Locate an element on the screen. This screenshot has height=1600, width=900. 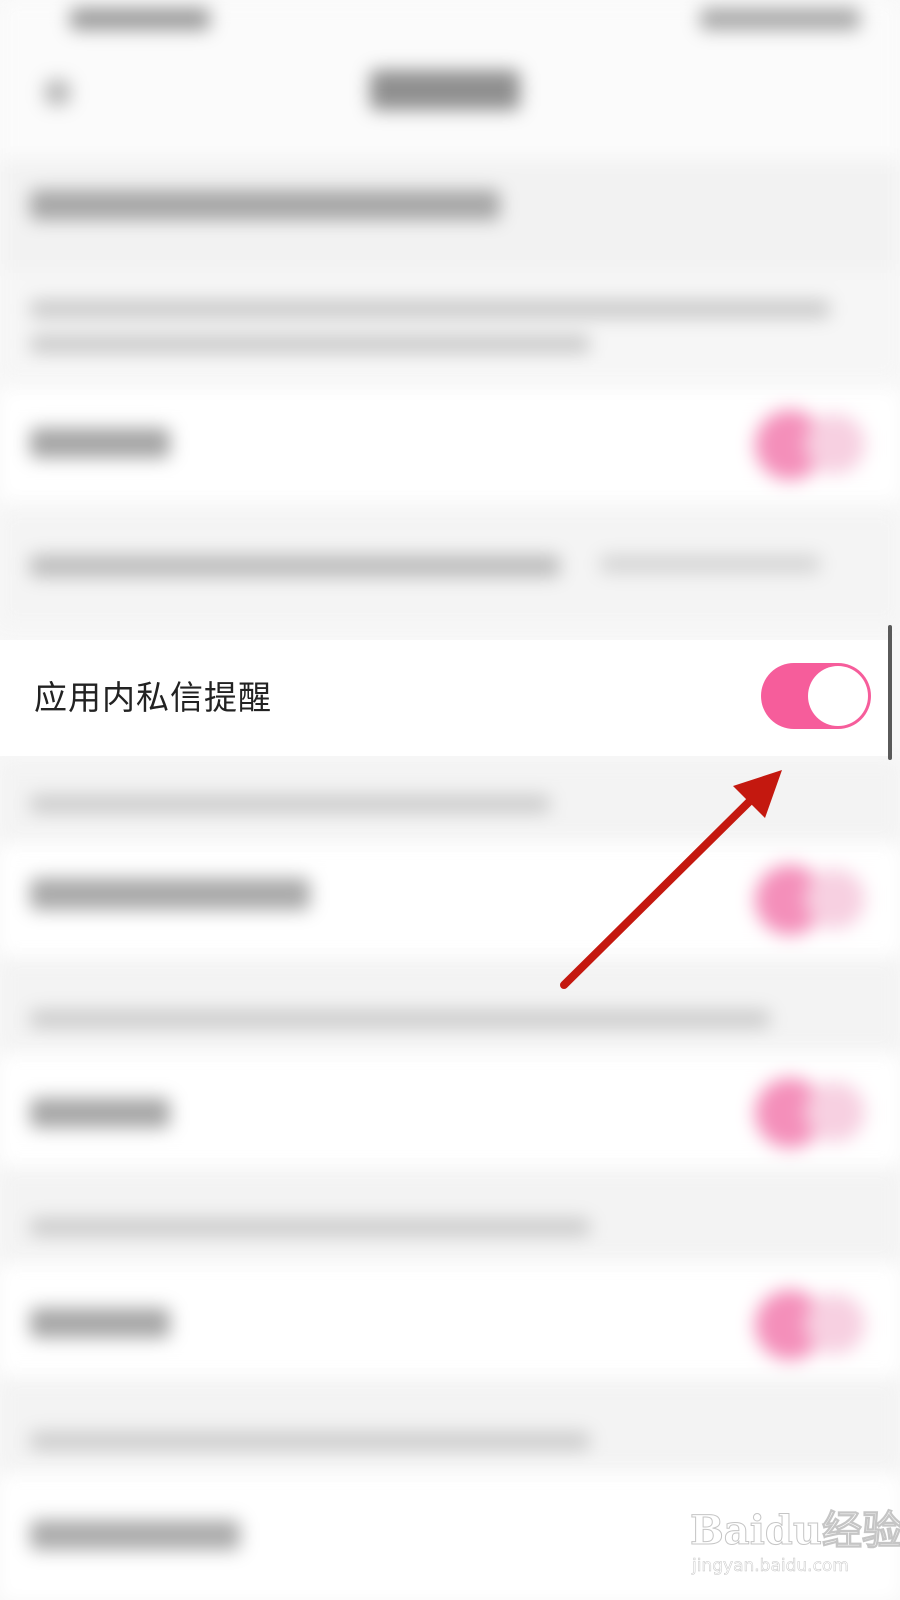
scrollbar is located at coordinates (890, 692).